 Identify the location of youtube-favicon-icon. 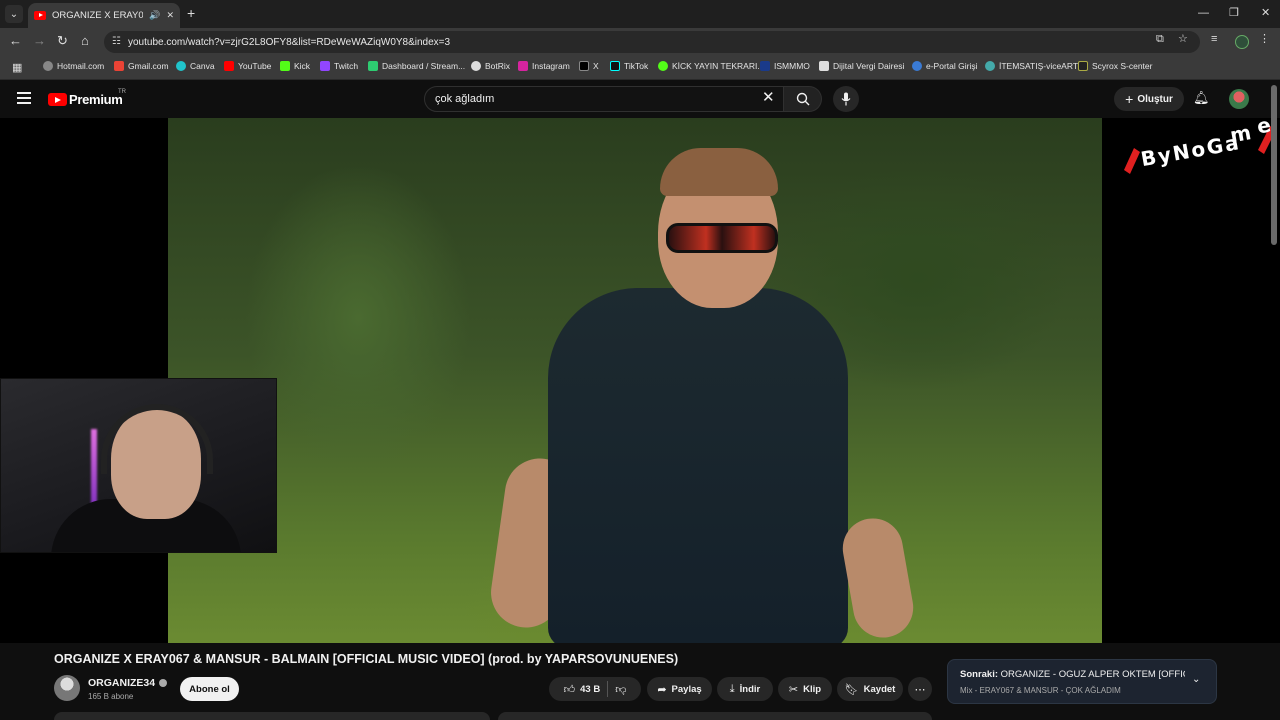
(40, 15).